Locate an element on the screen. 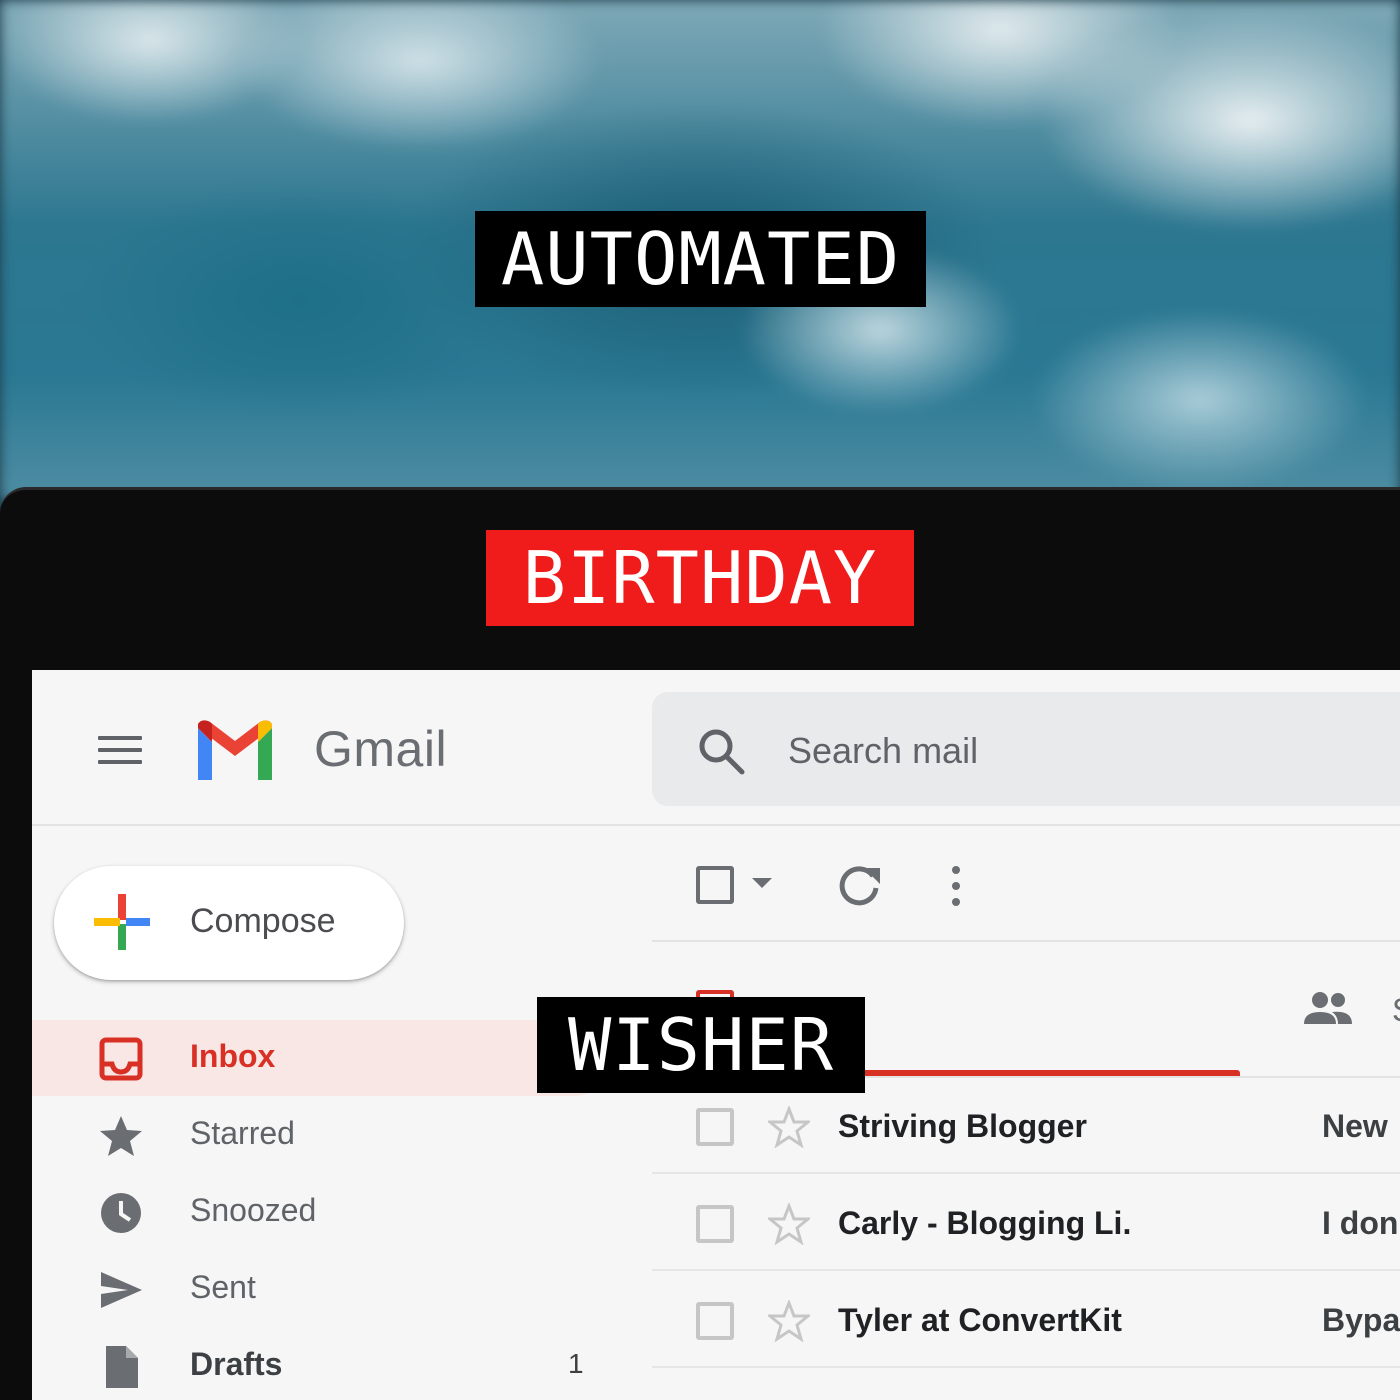 The width and height of the screenshot is (1400, 1400). gmail-logo-icon is located at coordinates (235, 750).